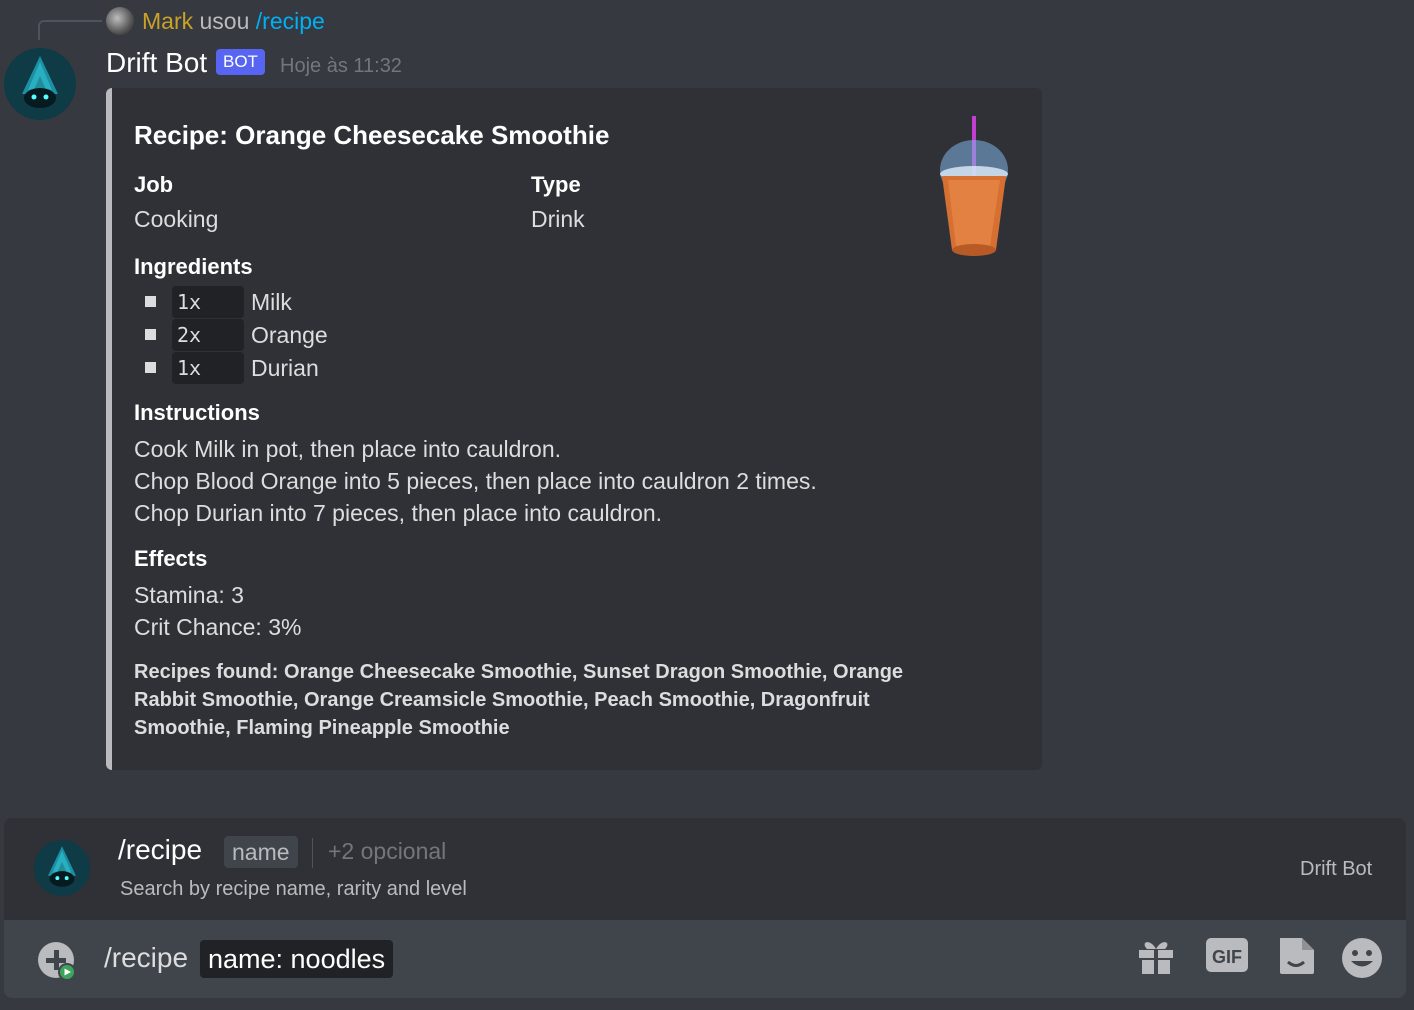  I want to click on ingredient-name: Durian, so click(285, 368).